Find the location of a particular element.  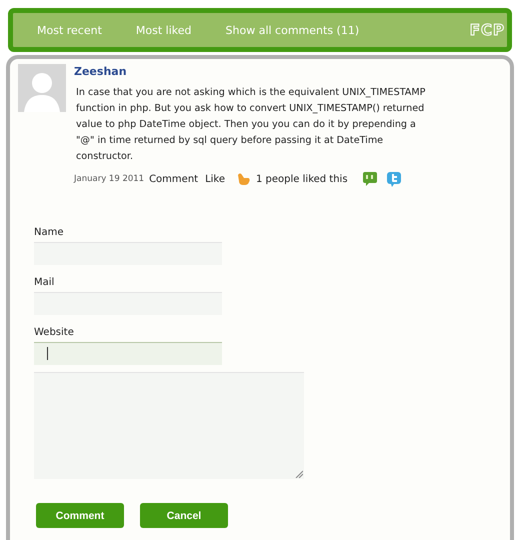

comment-date: January 19 2011 is located at coordinates (109, 179).